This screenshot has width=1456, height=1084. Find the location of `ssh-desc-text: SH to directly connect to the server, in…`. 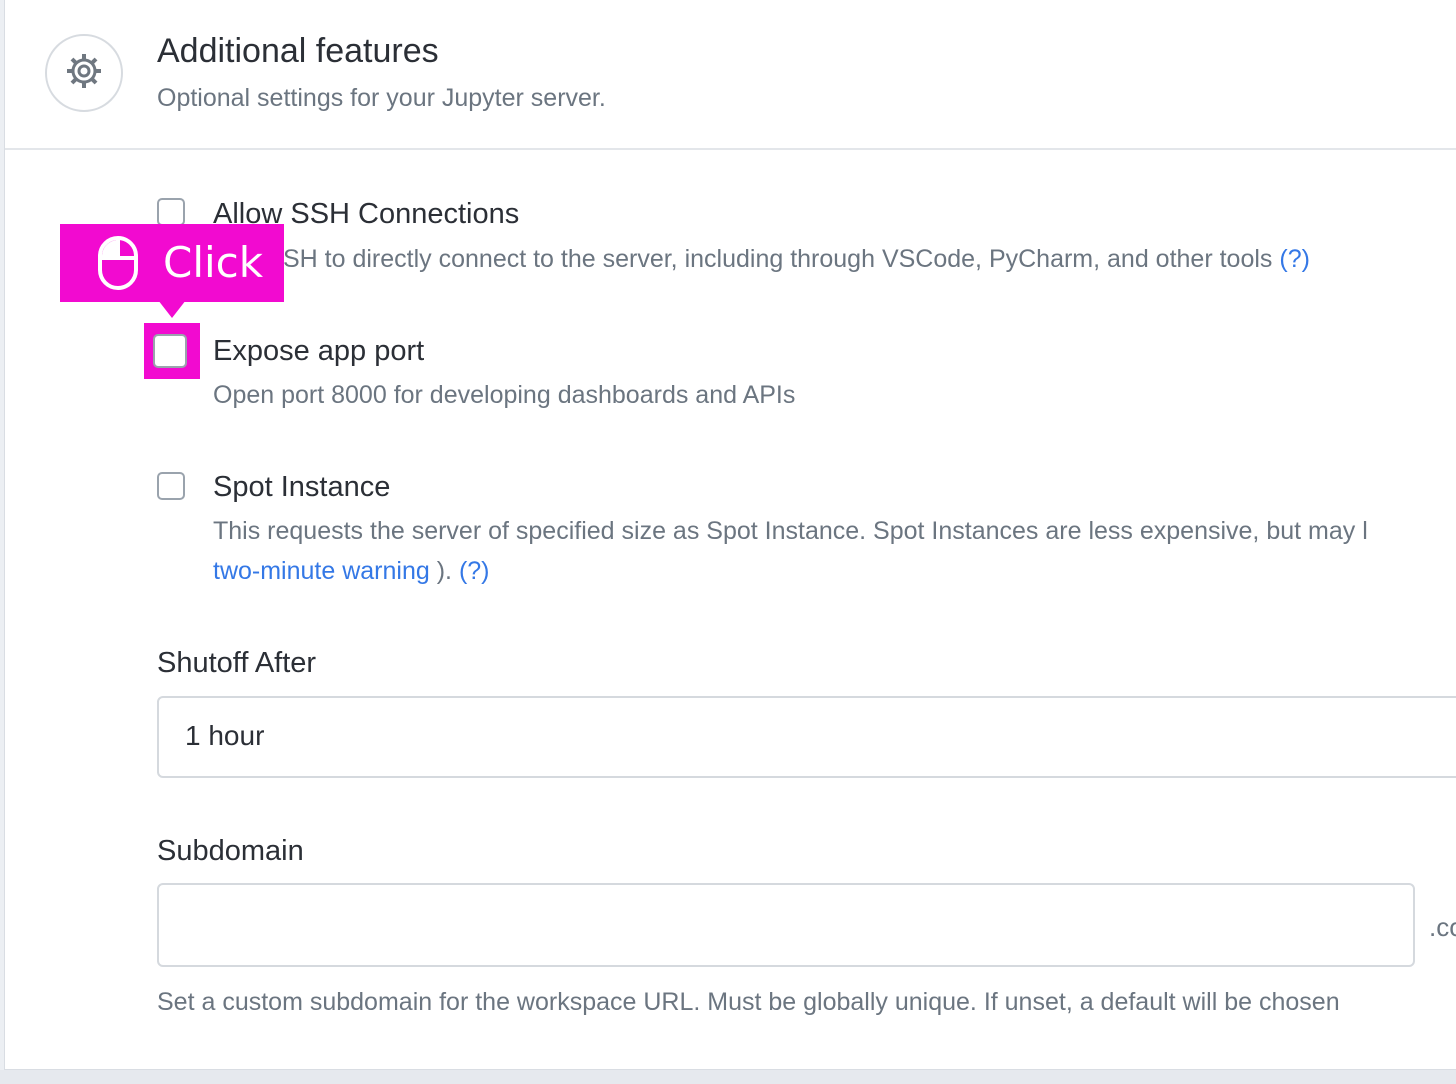

ssh-desc-text: SH to directly connect to the server, in… is located at coordinates (778, 259).